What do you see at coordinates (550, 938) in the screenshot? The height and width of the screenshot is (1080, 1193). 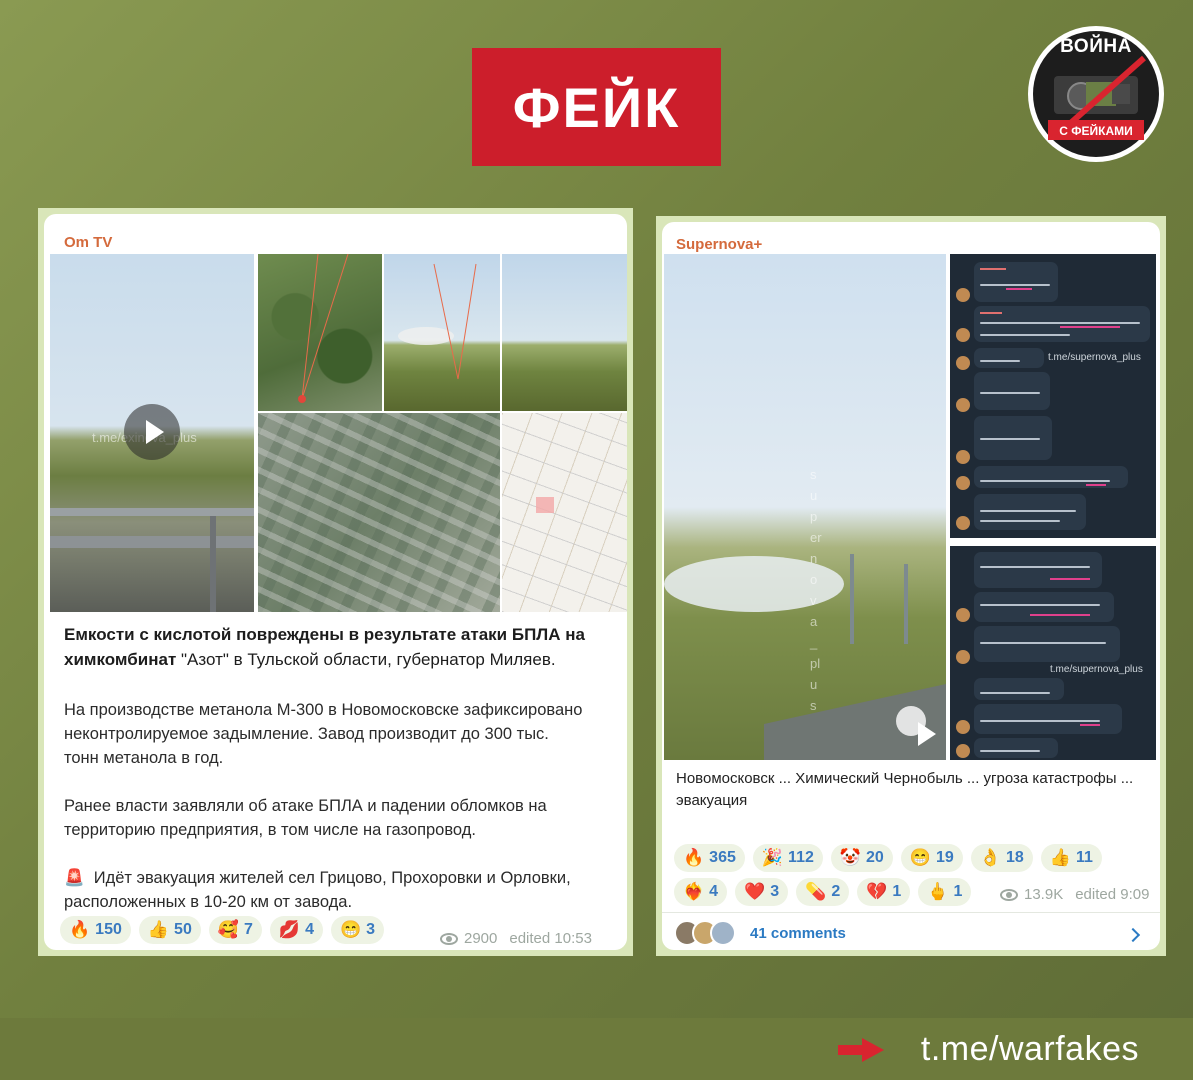 I see `edited-time: edited 10:53` at bounding box center [550, 938].